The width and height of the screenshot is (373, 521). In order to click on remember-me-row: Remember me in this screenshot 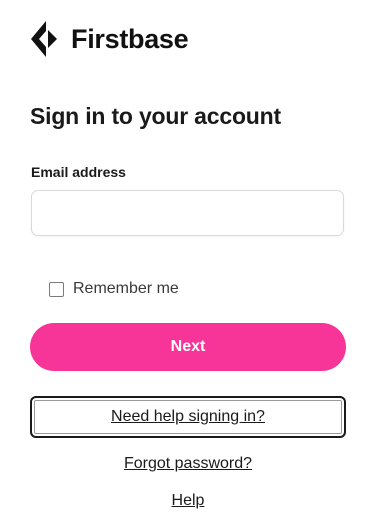, I will do `click(114, 289)`.